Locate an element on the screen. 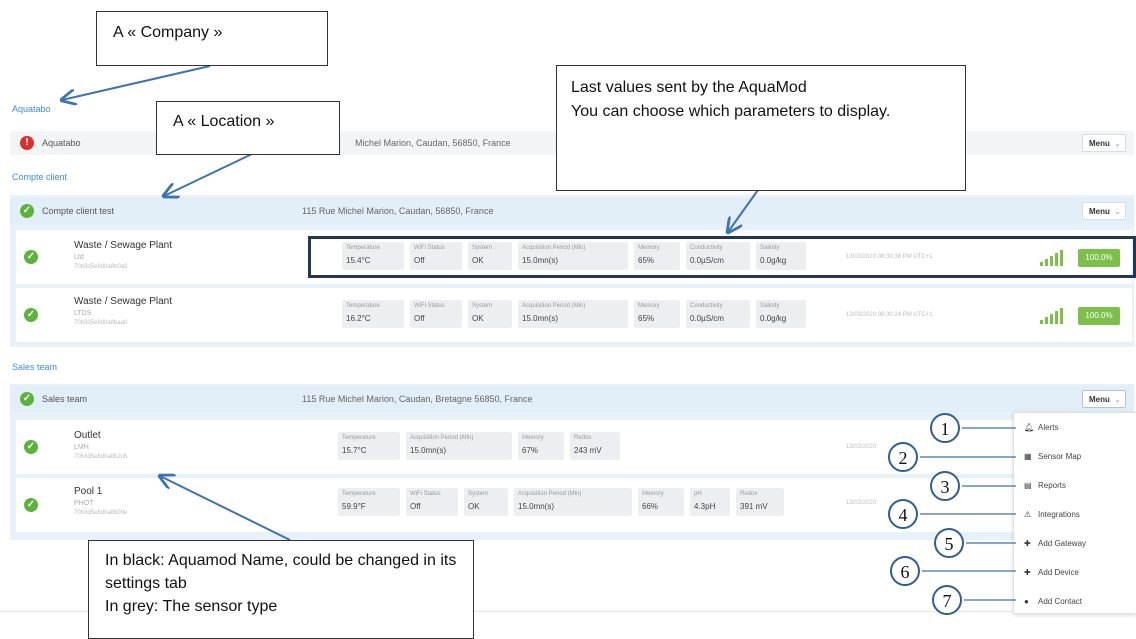 The width and height of the screenshot is (1136, 639). callout-number: 1 is located at coordinates (945, 428).